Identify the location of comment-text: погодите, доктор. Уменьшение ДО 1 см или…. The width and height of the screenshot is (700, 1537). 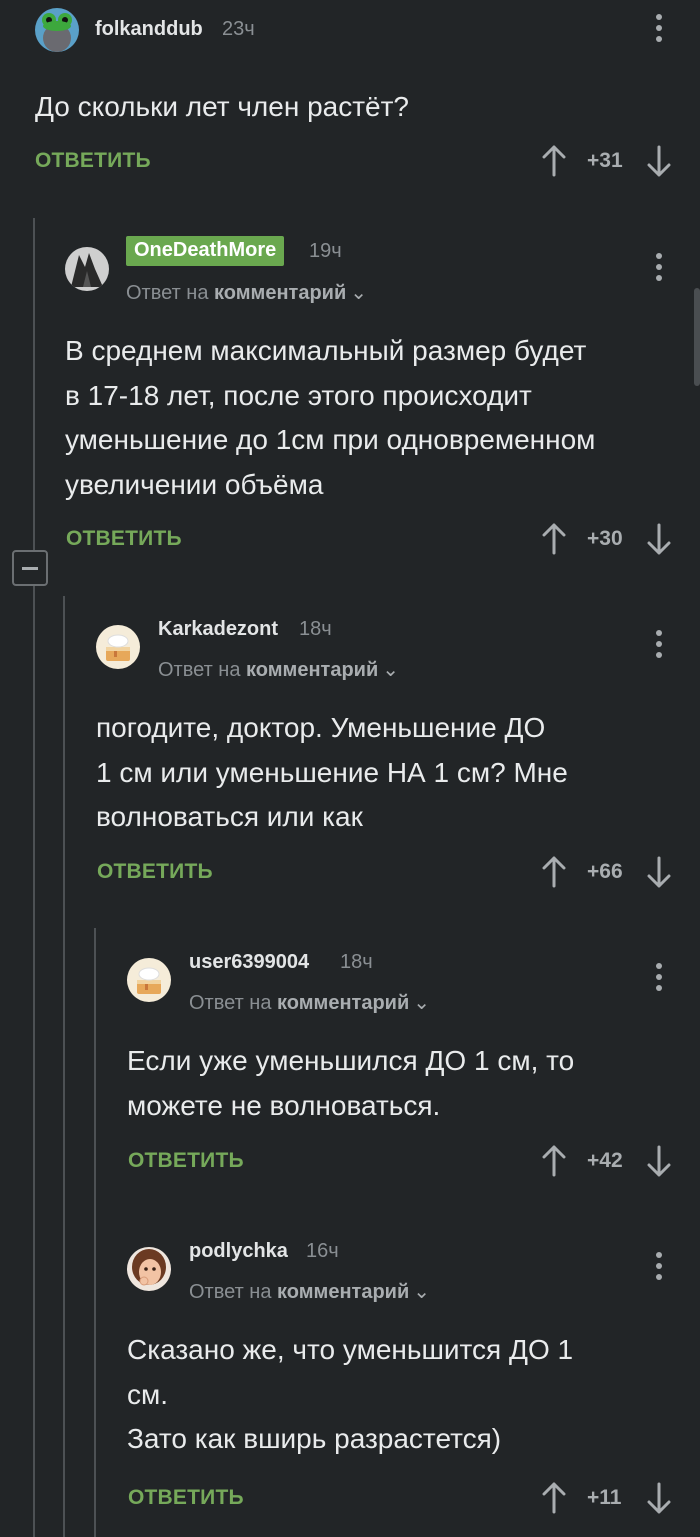
(332, 772).